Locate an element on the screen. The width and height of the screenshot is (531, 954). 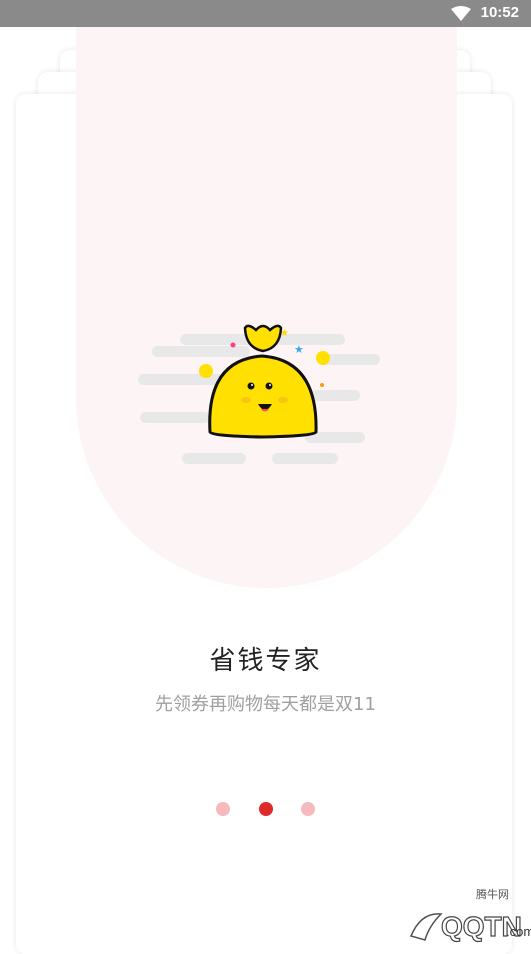
mascot-illustration: ★ ★ is located at coordinates (259, 394).